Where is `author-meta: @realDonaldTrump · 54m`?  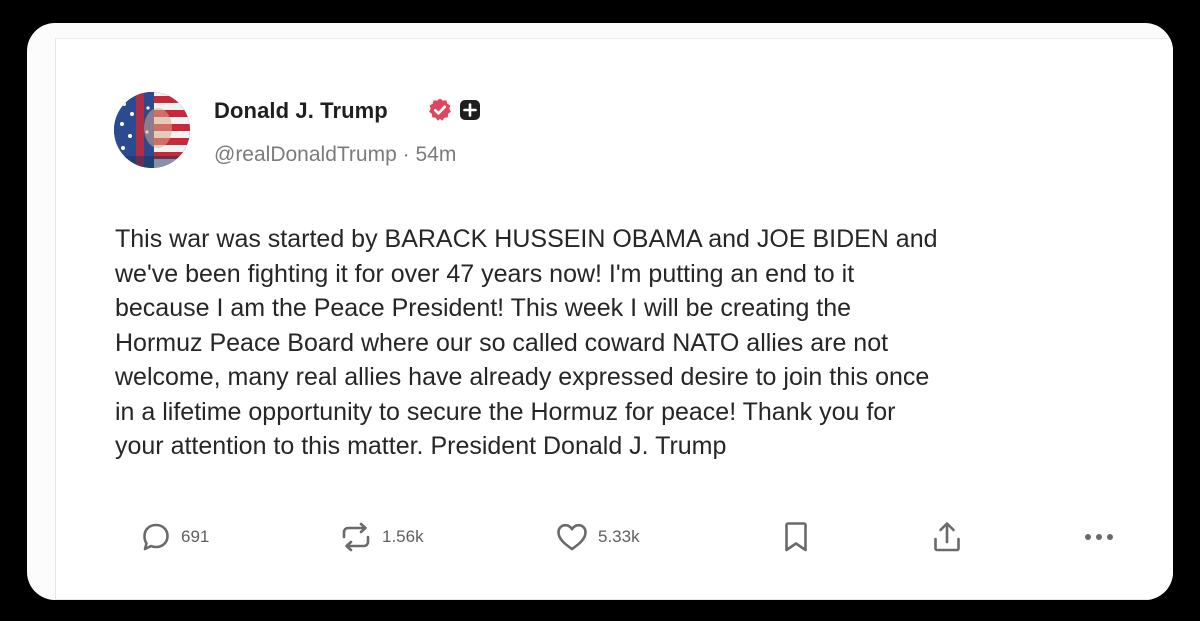 author-meta: @realDonaldTrump · 54m is located at coordinates (335, 155).